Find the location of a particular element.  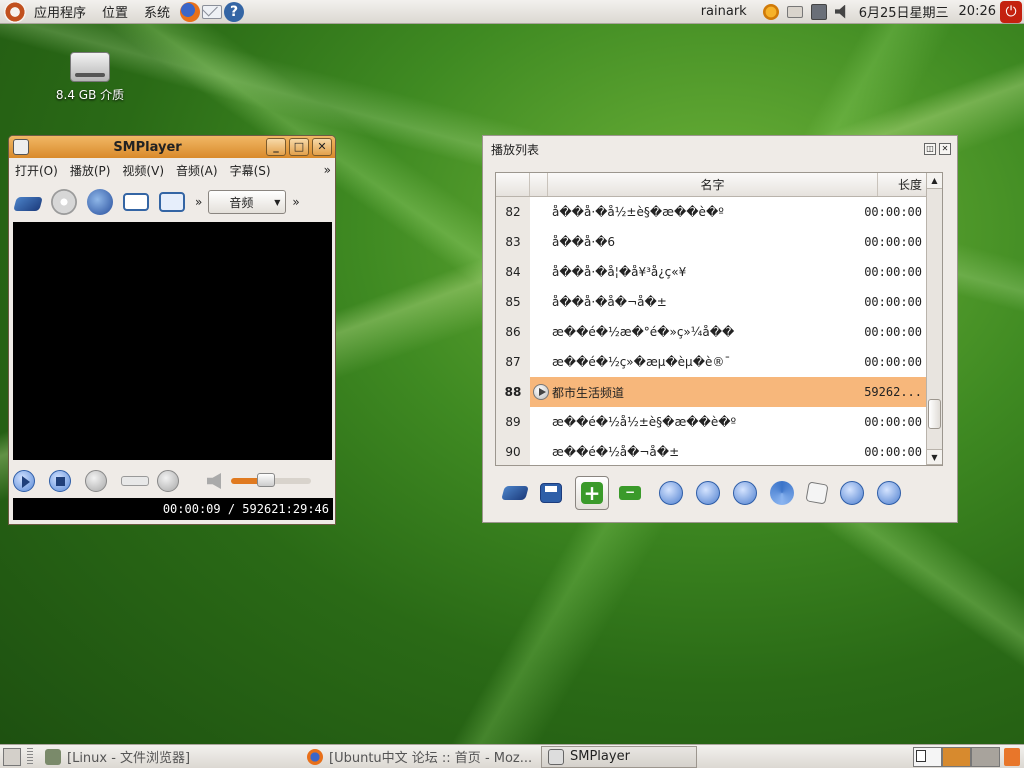

save-playlist-icon is located at coordinates (551, 493).